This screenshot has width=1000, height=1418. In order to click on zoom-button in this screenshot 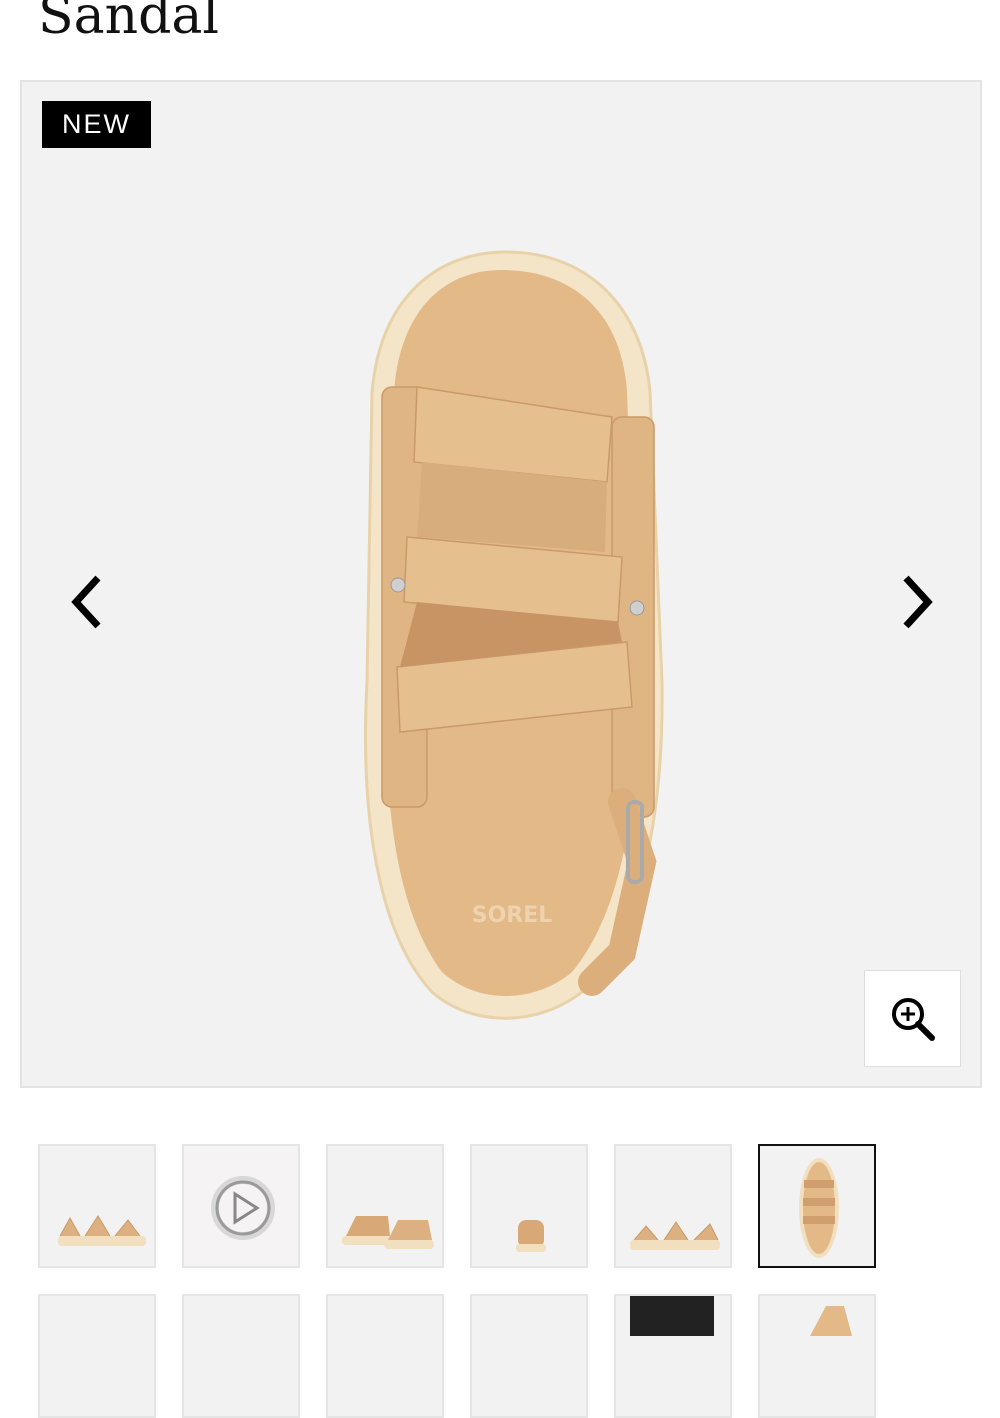, I will do `click(912, 1018)`.